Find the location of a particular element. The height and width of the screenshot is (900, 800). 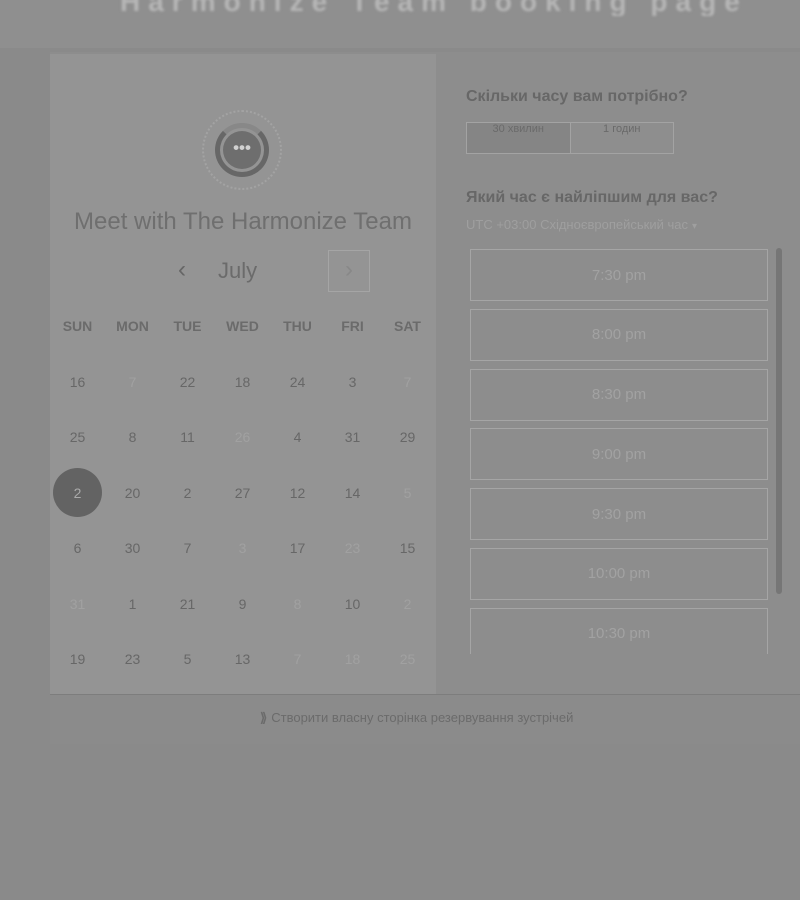

calendar-day: 2 is located at coordinates (187, 493).